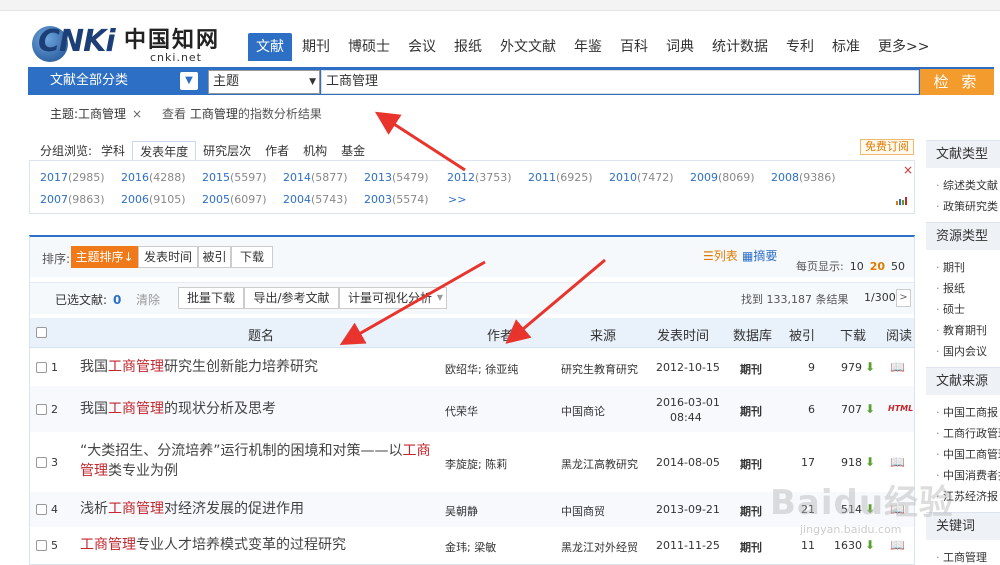 The height and width of the screenshot is (565, 1000). I want to click on per-page-option: 50, so click(898, 266).